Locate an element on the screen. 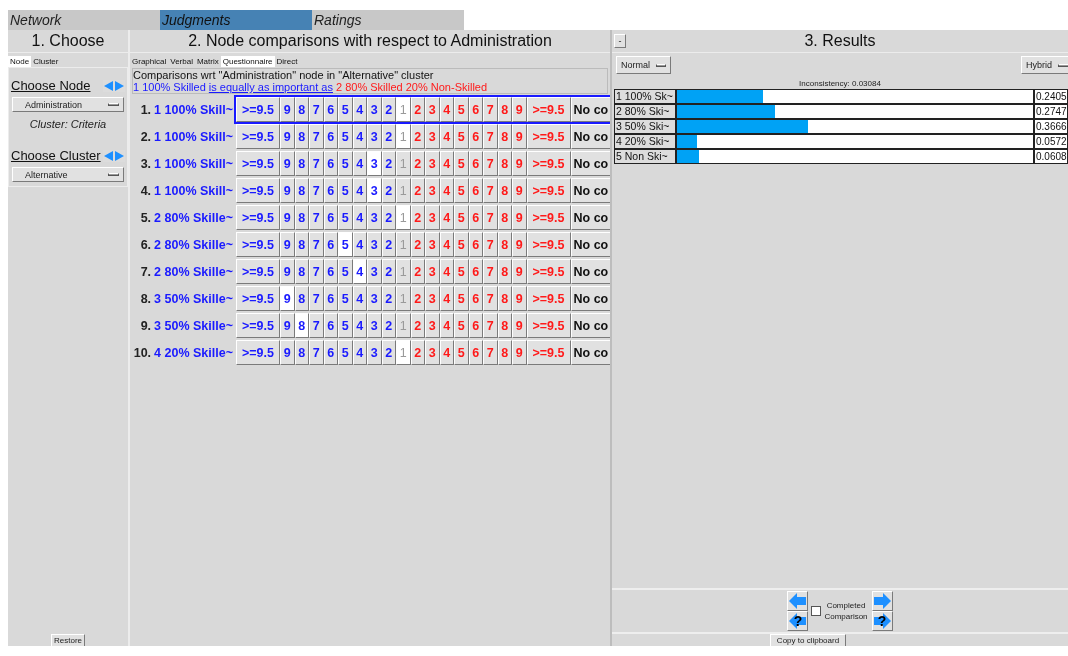  node-name: 4 20% Skille~ is located at coordinates (193, 352).